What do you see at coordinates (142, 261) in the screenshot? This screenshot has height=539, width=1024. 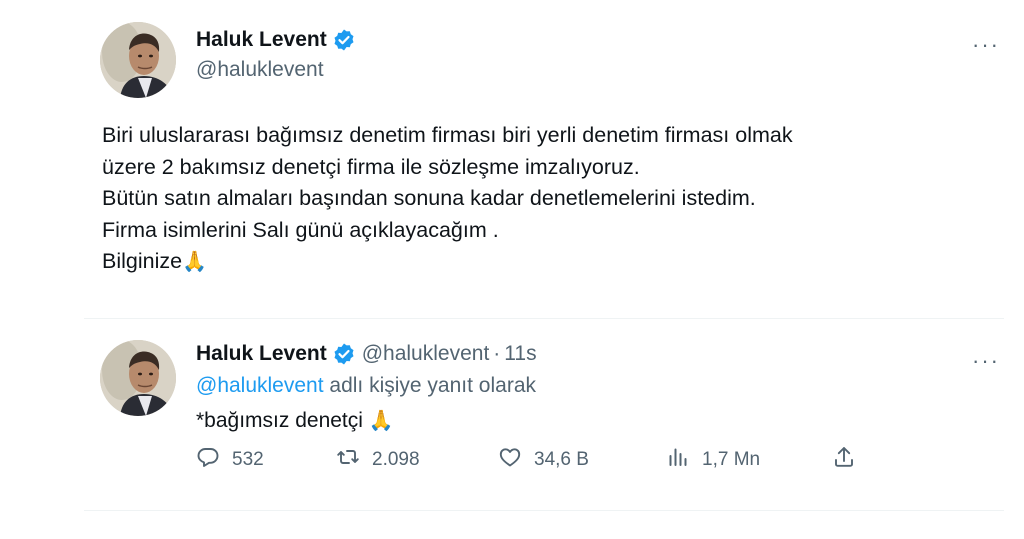 I see `tweet-text-fragment: Bilginize` at bounding box center [142, 261].